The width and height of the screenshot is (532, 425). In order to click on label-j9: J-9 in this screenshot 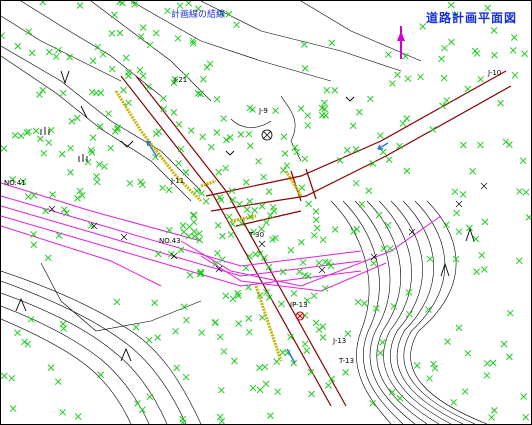, I will do `click(263, 111)`.